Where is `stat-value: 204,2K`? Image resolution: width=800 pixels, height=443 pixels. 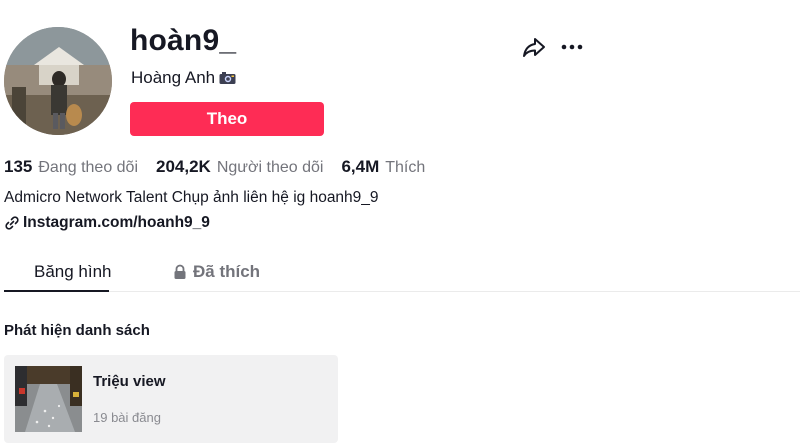
stat-value: 204,2K is located at coordinates (183, 166).